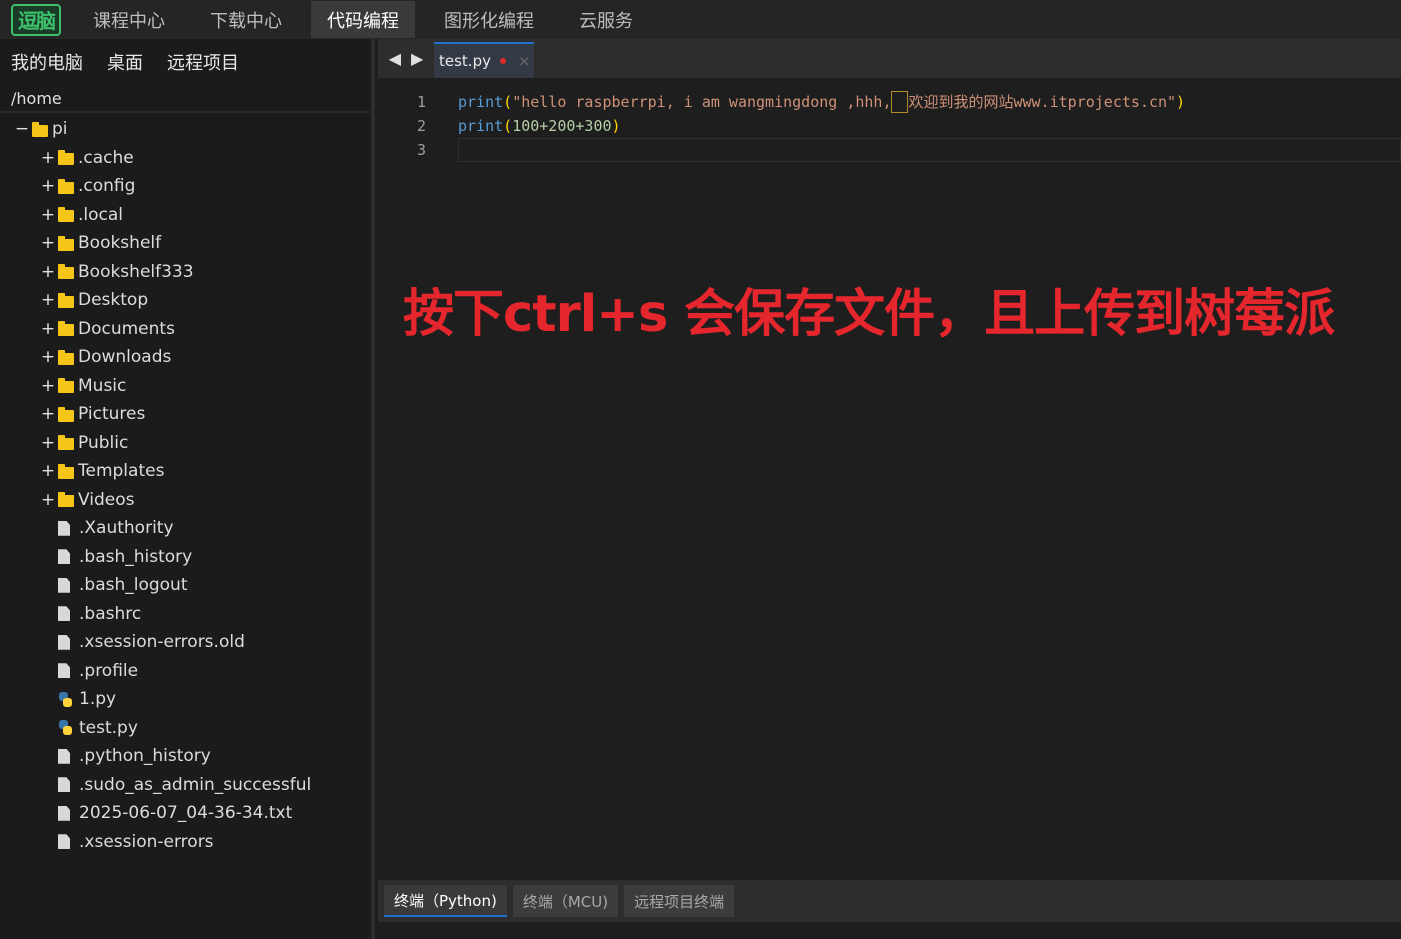 The image size is (1401, 939). I want to click on unsaved-dot-icon, so click(502, 61).